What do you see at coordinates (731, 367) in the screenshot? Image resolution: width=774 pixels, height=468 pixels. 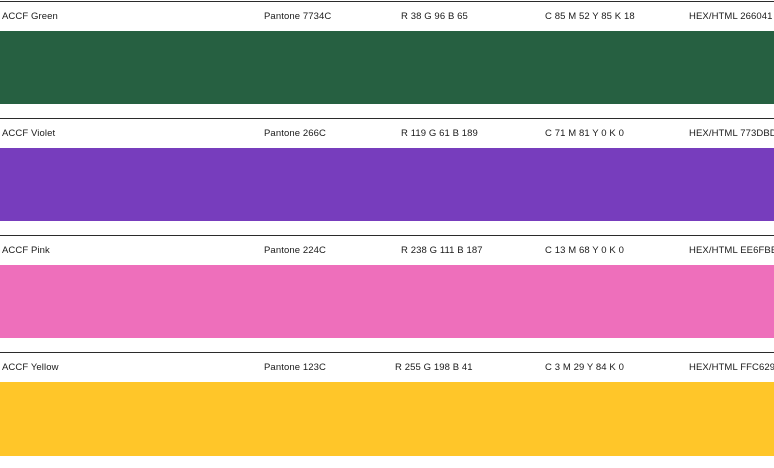 I see `hex-code: HEX/HTML FFC629` at bounding box center [731, 367].